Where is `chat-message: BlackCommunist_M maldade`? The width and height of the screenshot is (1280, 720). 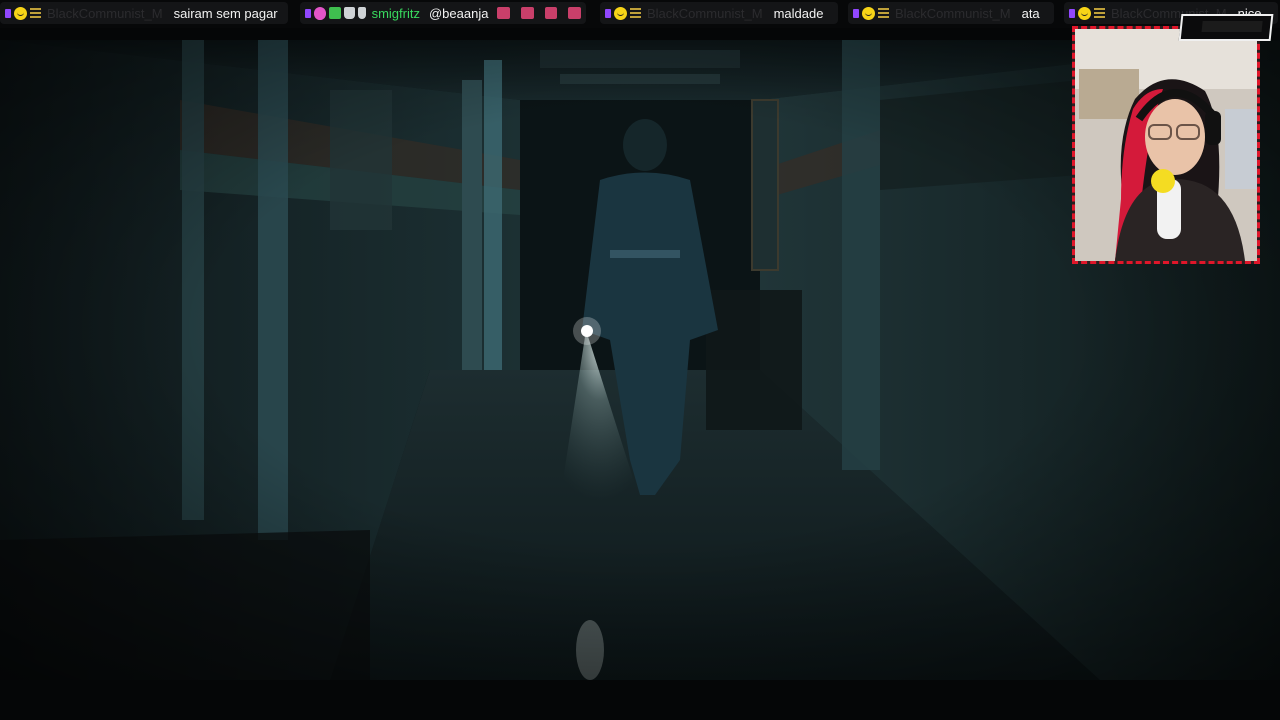
chat-message: BlackCommunist_M maldade is located at coordinates (719, 13).